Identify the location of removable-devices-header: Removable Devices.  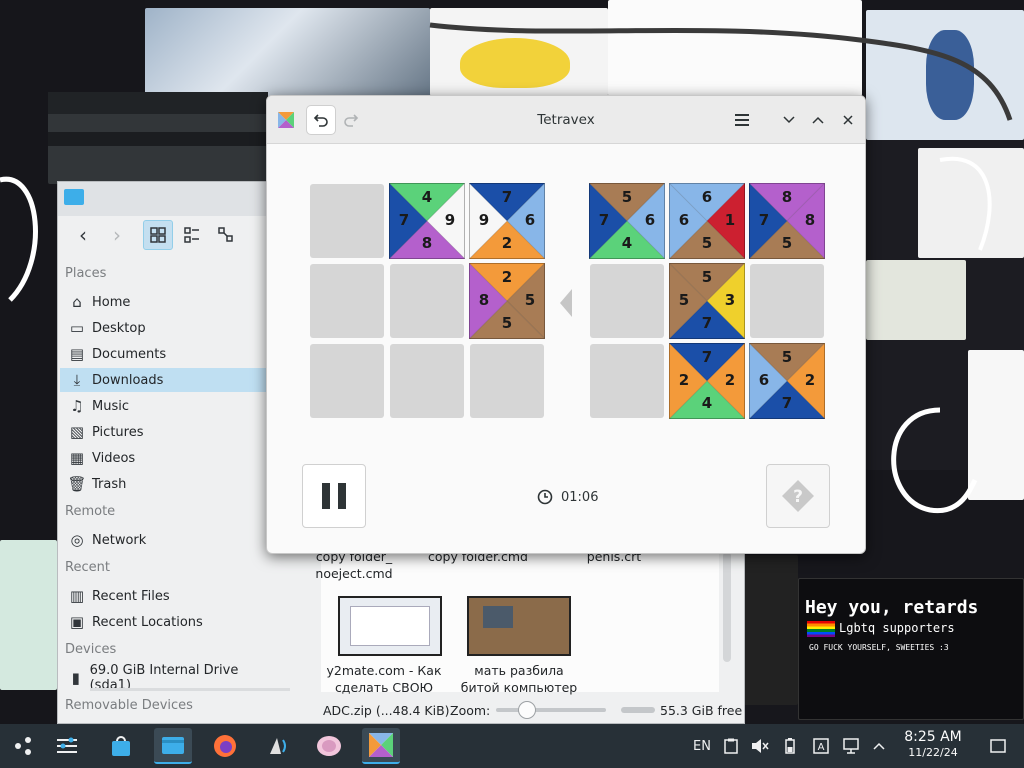
(129, 705).